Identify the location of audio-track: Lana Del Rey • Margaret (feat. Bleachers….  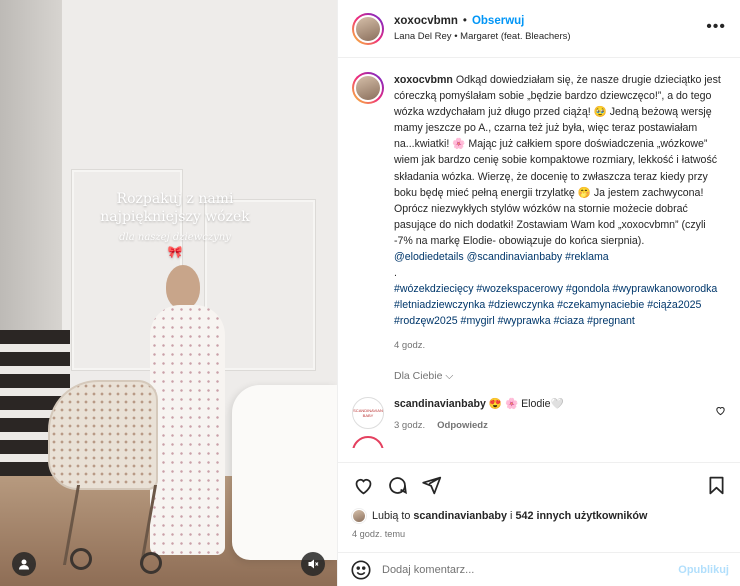
(482, 36).